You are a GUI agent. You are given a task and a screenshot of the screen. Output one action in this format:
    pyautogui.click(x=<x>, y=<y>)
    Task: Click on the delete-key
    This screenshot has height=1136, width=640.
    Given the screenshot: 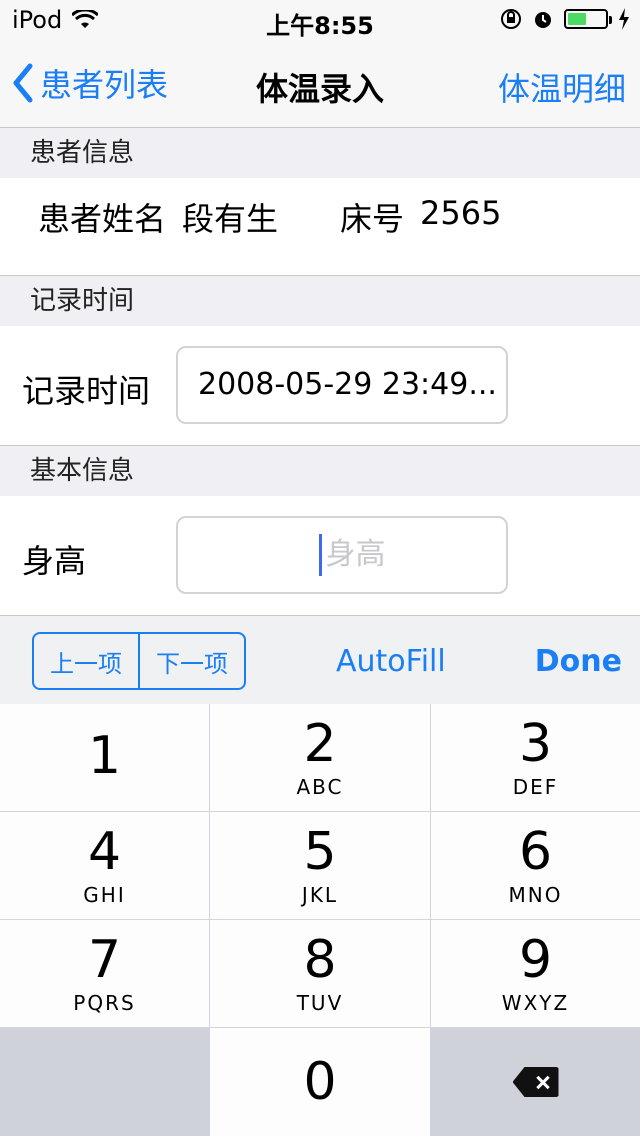 What is the action you would take?
    pyautogui.click(x=535, y=1082)
    